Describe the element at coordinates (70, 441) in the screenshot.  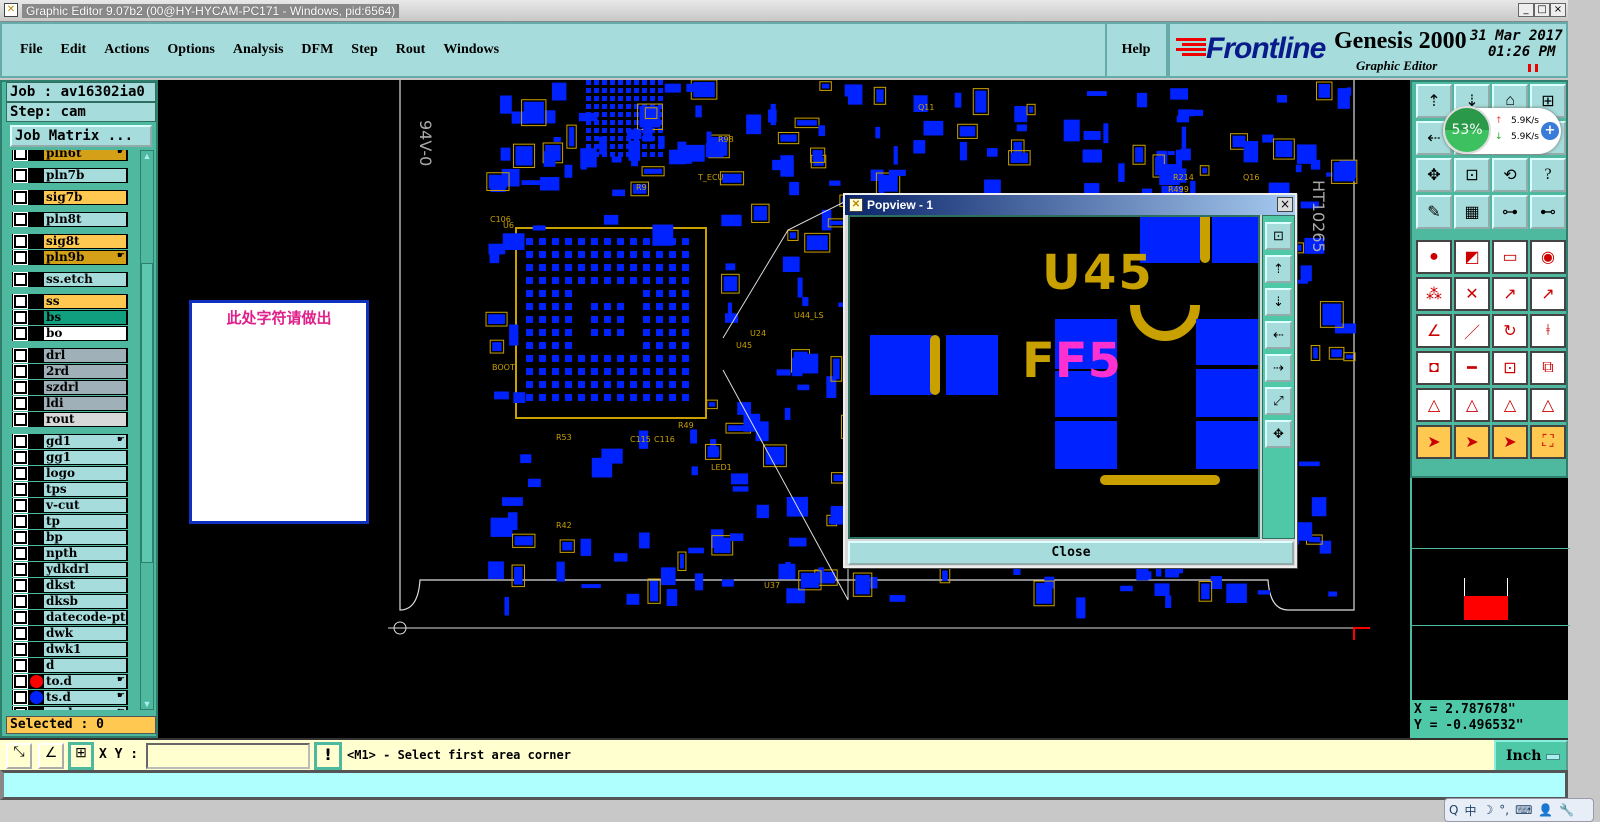
I see `layer-row-gd1: gd1 ☛` at that location.